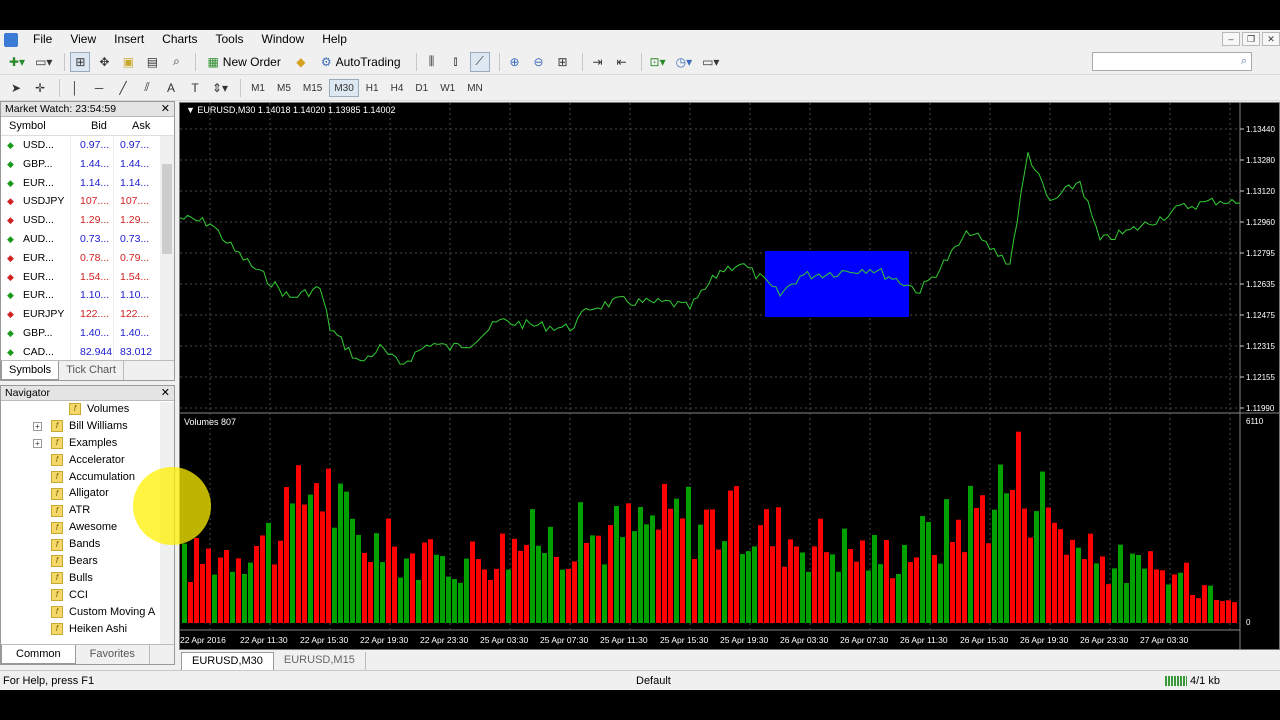 The width and height of the screenshot is (1280, 720). What do you see at coordinates (179, 39) in the screenshot?
I see `menu-charts: Charts` at bounding box center [179, 39].